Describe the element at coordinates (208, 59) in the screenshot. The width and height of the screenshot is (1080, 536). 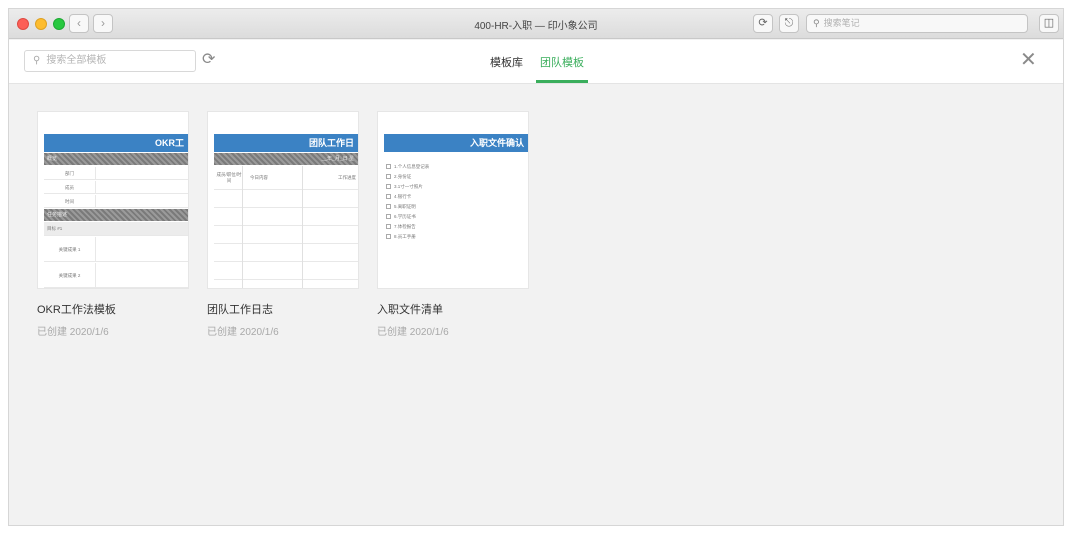
I see `refresh-icon: ⟳` at that location.